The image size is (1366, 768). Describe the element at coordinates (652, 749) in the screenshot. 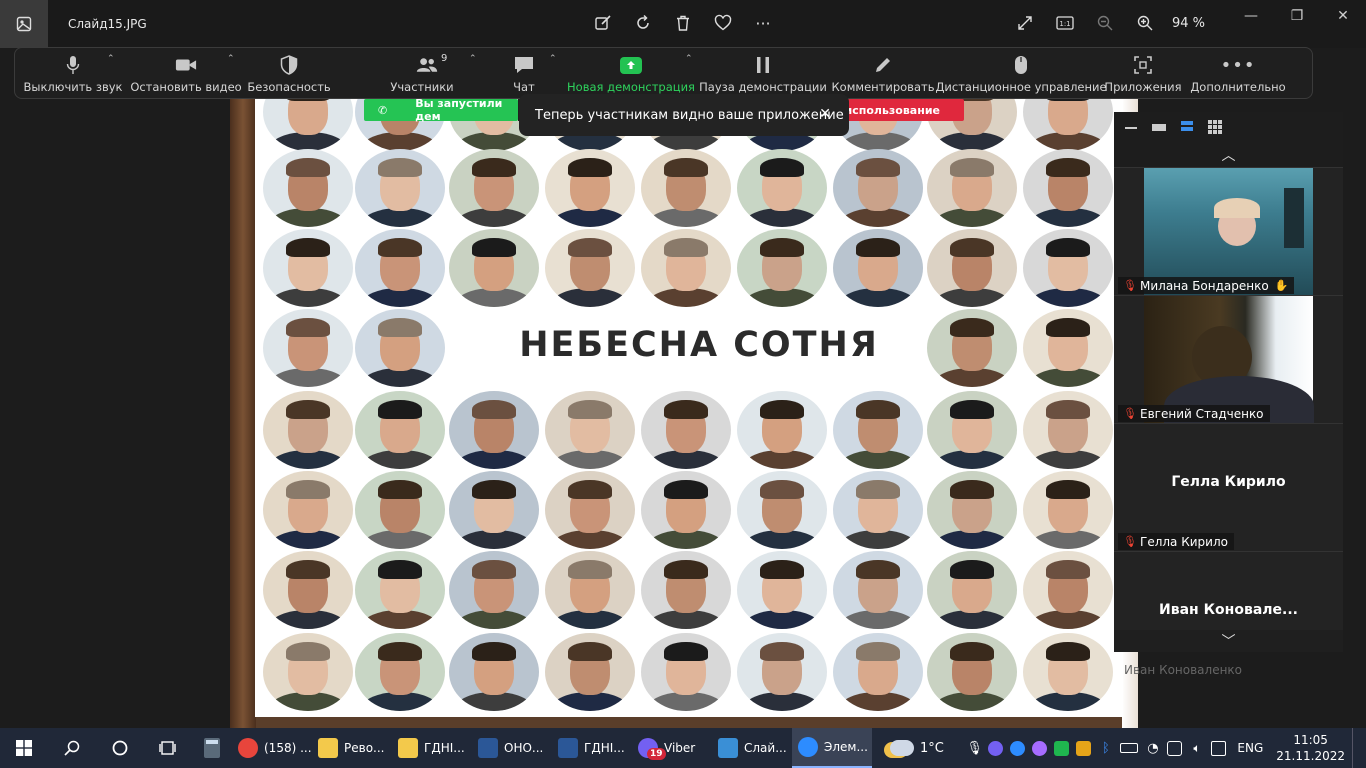

I see `viber-icon: 19` at that location.